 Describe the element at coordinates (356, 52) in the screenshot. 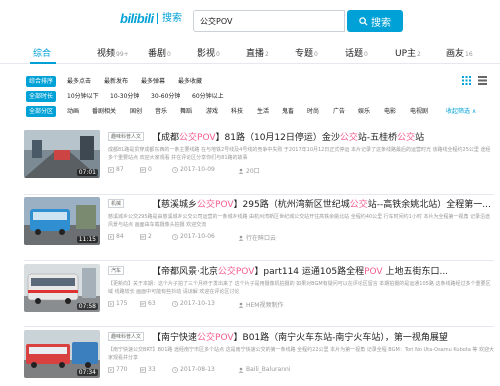

I see `tab-topic: 话题0` at that location.